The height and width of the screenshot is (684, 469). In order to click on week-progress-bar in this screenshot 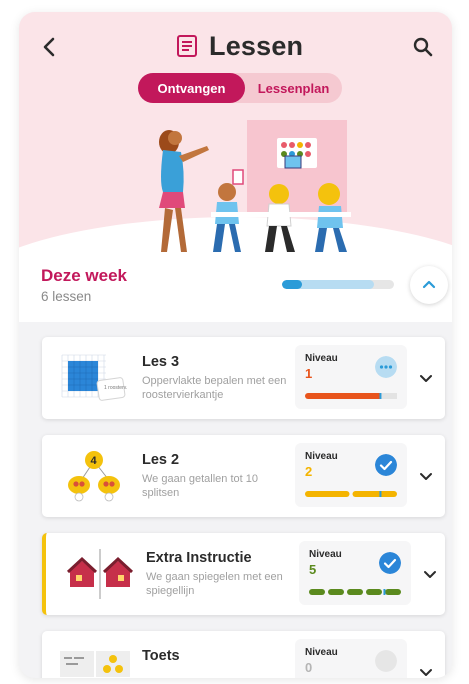, I will do `click(338, 284)`.